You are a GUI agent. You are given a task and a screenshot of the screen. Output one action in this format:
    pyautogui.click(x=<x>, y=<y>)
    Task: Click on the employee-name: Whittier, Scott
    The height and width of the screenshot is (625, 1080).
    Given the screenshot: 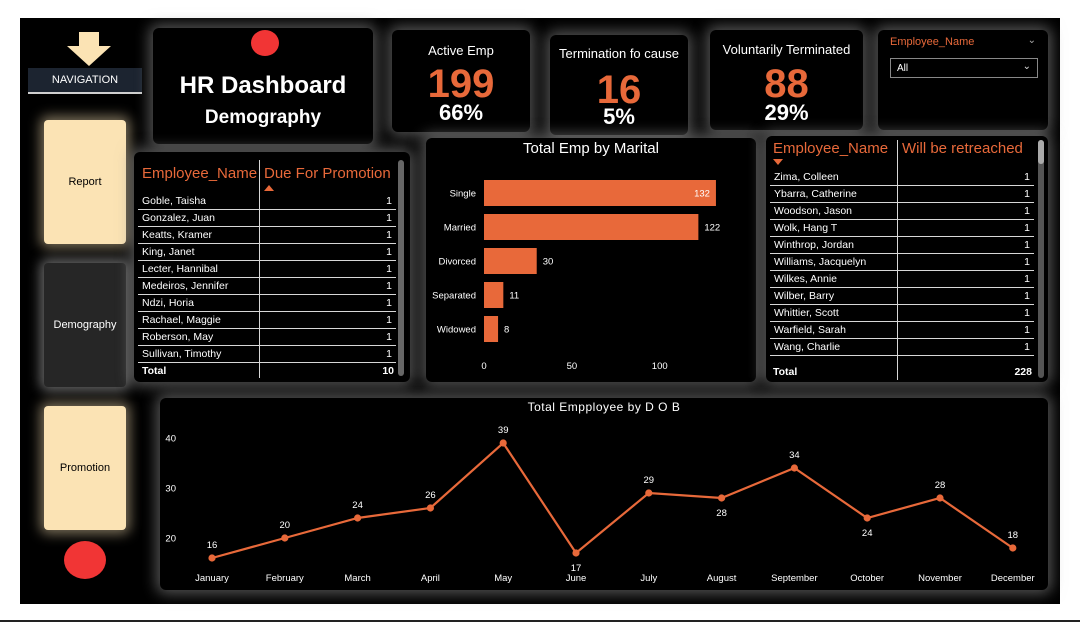 What is the action you would take?
    pyautogui.click(x=806, y=313)
    